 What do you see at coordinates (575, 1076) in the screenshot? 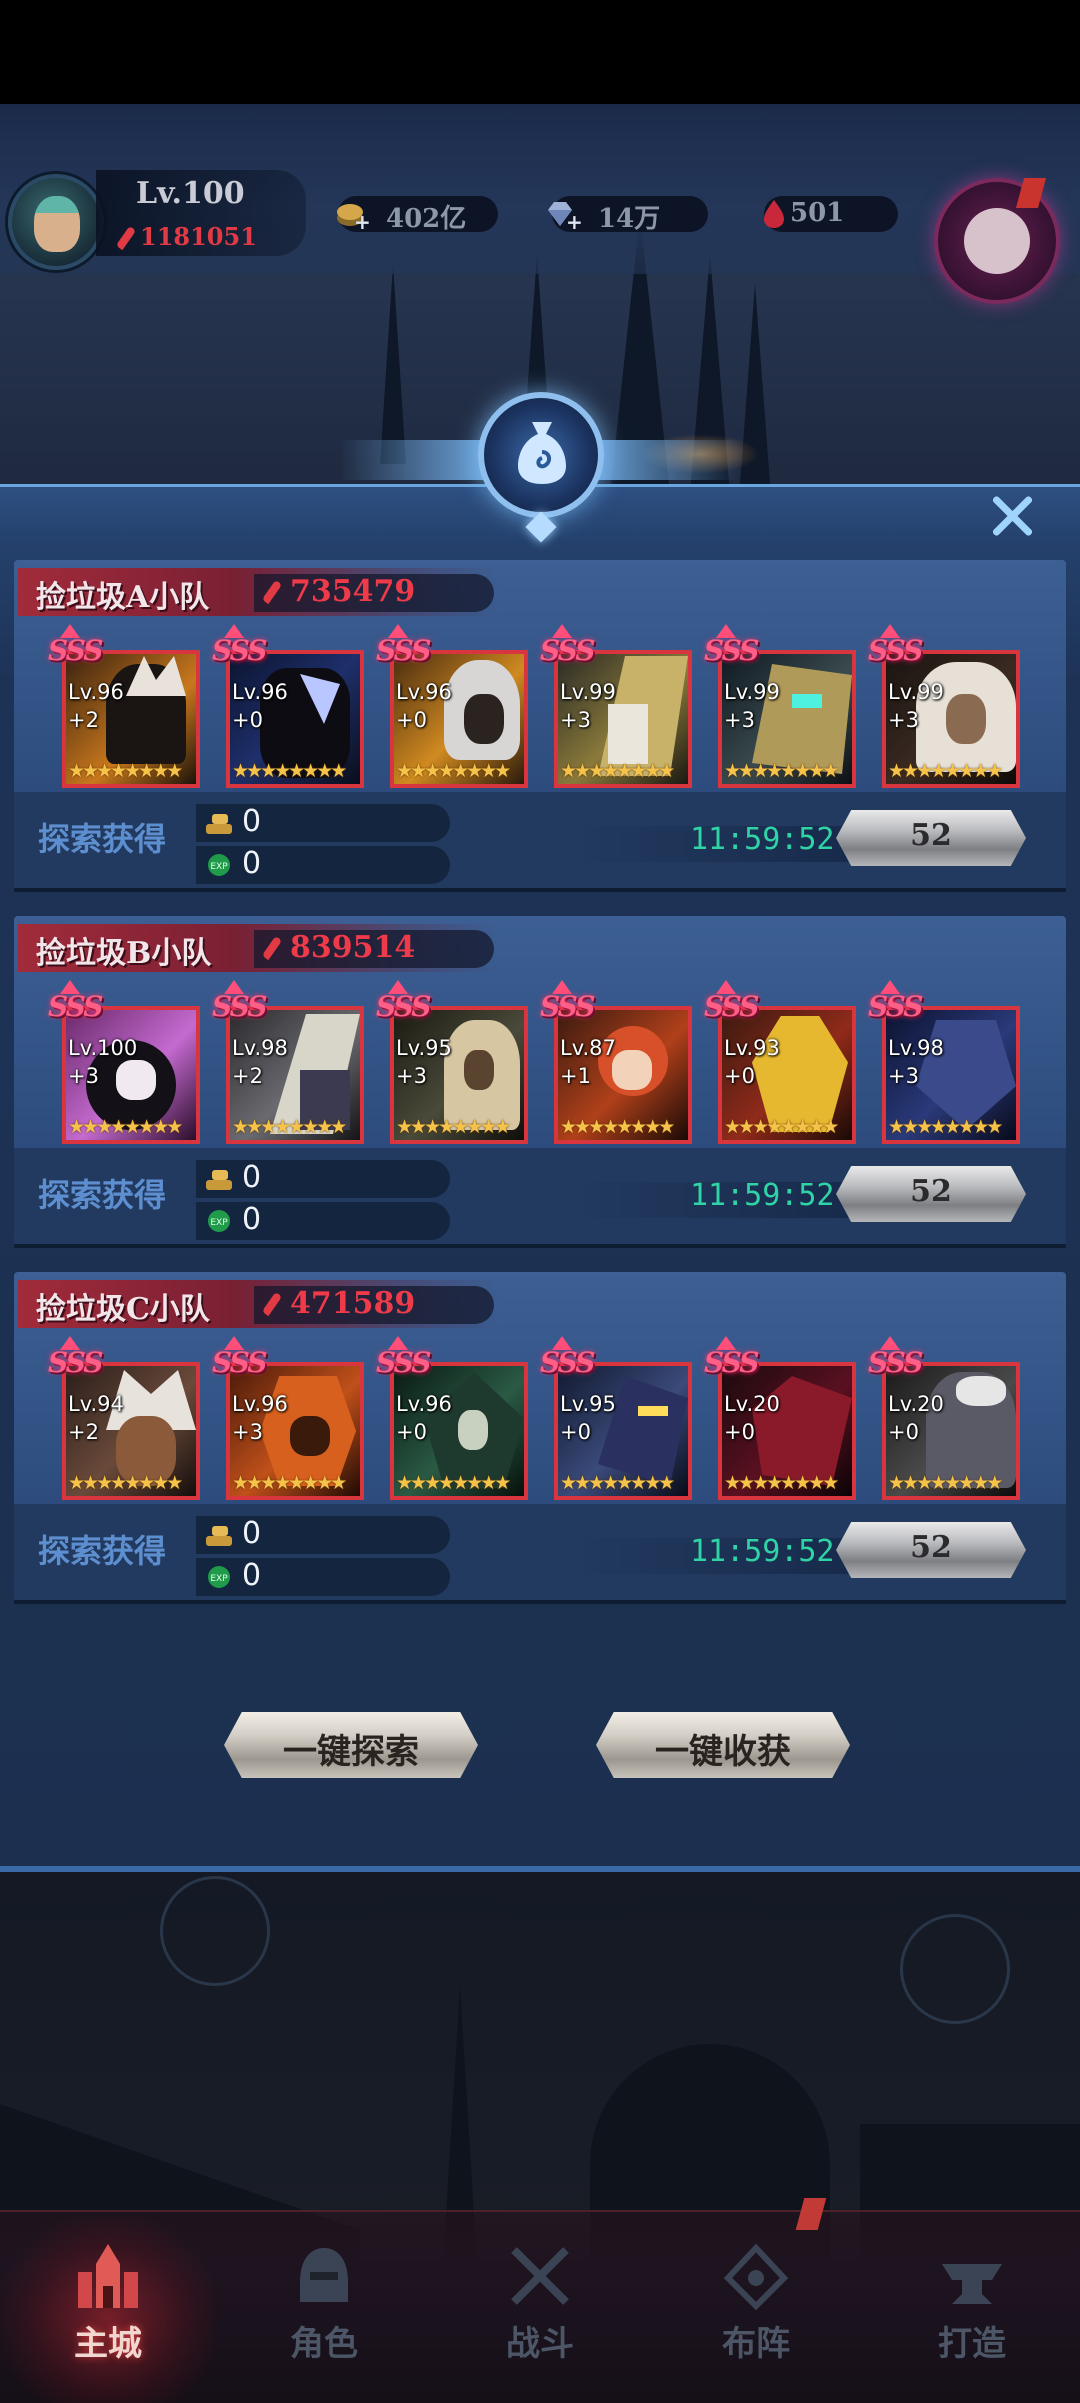
I see `hero-plus: +1` at bounding box center [575, 1076].